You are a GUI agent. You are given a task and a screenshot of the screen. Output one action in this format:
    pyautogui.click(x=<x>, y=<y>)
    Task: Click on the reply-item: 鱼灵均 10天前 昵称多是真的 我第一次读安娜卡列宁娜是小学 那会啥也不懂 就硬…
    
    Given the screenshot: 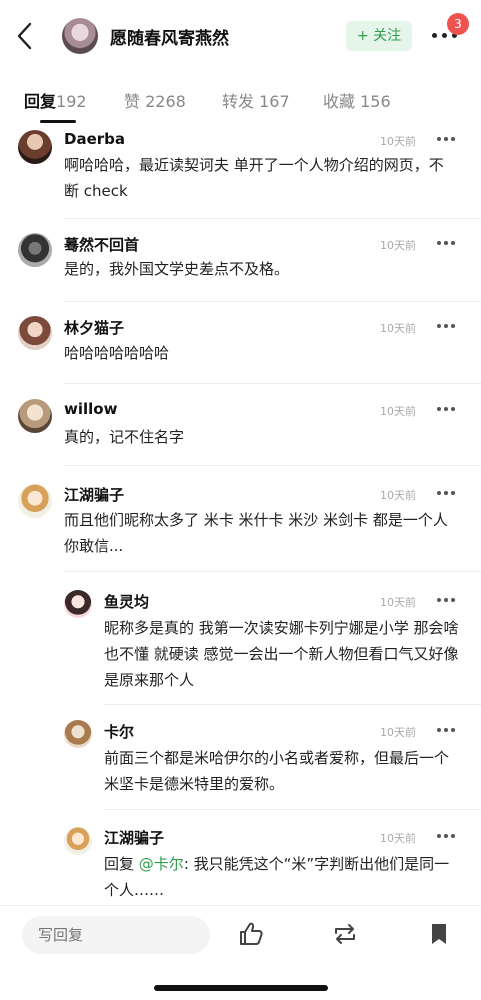 What is the action you would take?
    pyautogui.click(x=240, y=638)
    